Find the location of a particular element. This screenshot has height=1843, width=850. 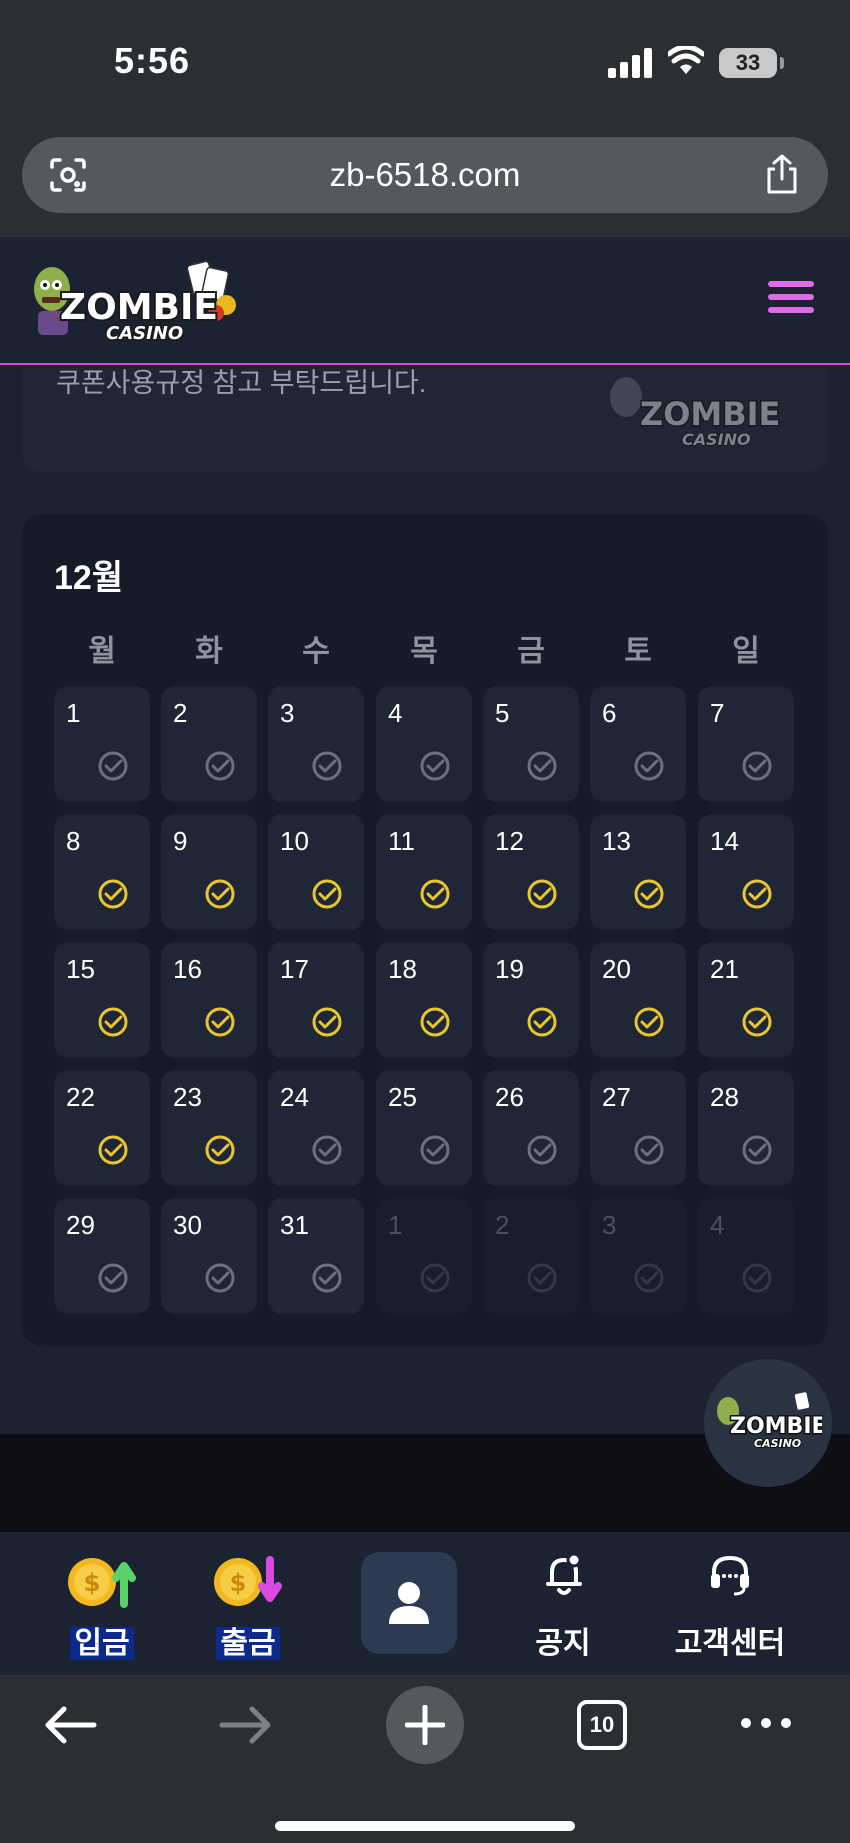

tabs-button: 10 is located at coordinates (602, 1725).